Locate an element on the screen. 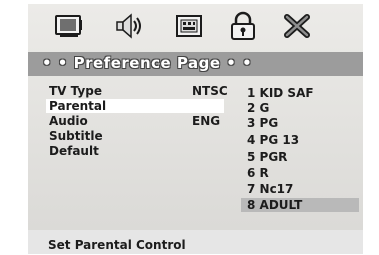 This screenshot has width=379, height=255. rating-option: 1 KID SAF is located at coordinates (300, 93).